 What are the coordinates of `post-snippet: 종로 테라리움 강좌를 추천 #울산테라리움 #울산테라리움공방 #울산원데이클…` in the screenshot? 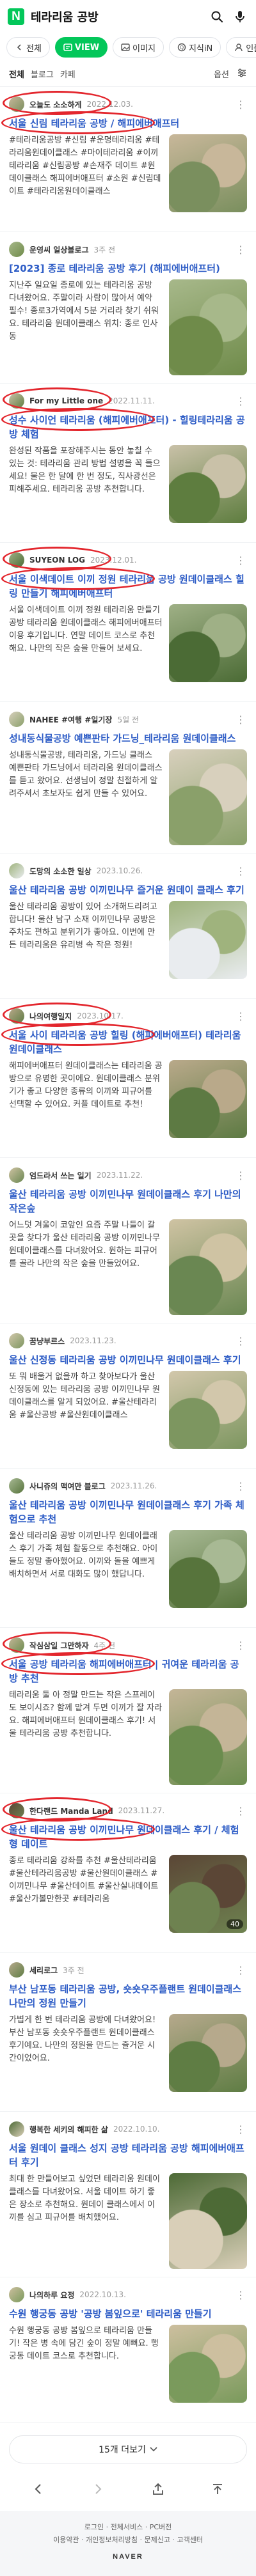 It's located at (86, 1899).